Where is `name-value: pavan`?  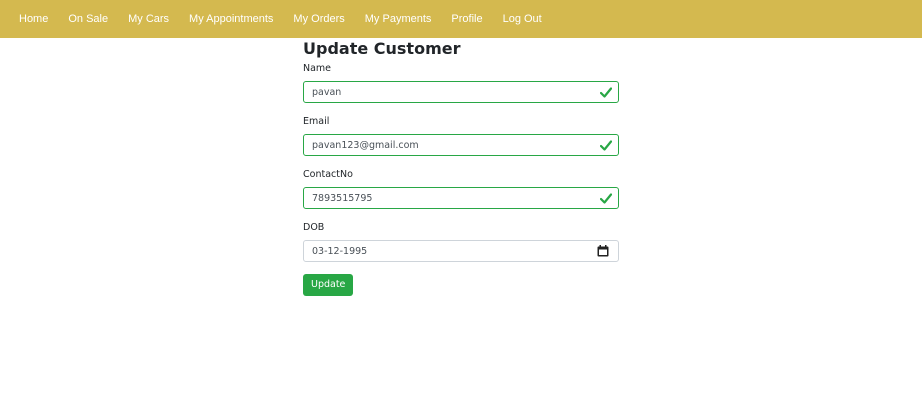 name-value: pavan is located at coordinates (327, 92).